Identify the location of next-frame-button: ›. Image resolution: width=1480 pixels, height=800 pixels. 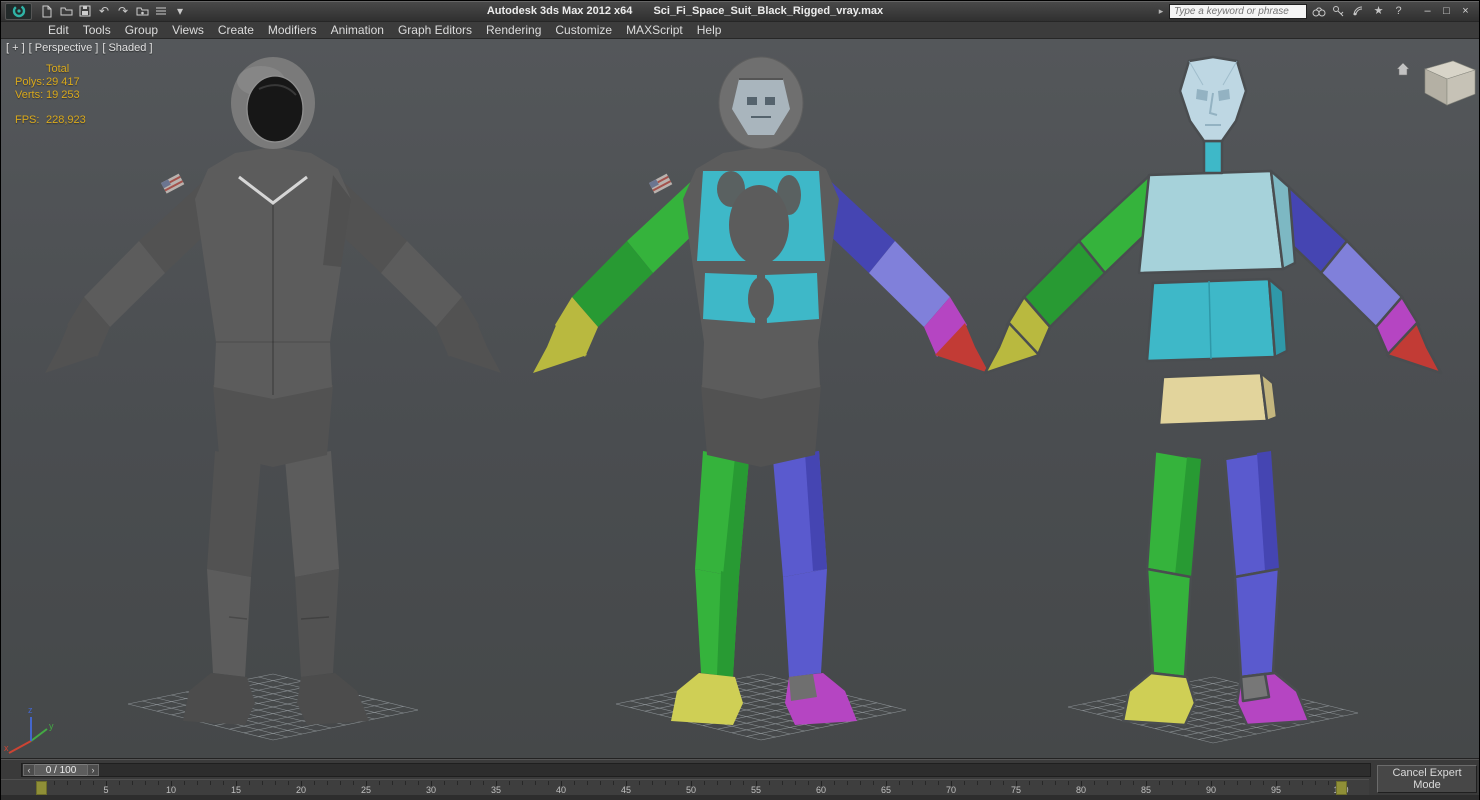
(93, 770).